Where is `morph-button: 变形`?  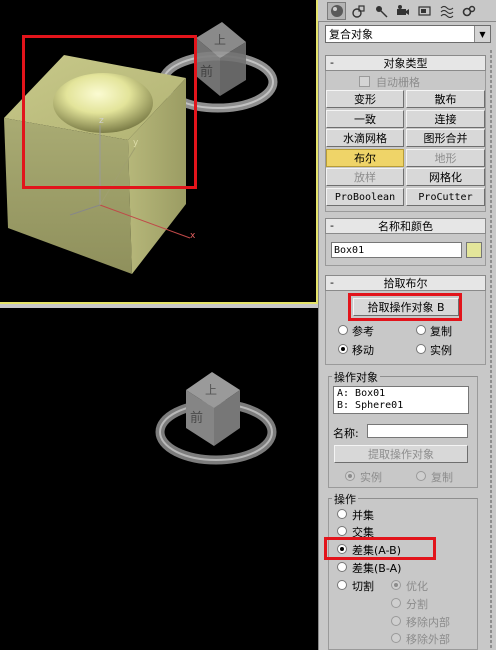 morph-button: 变形 is located at coordinates (365, 99).